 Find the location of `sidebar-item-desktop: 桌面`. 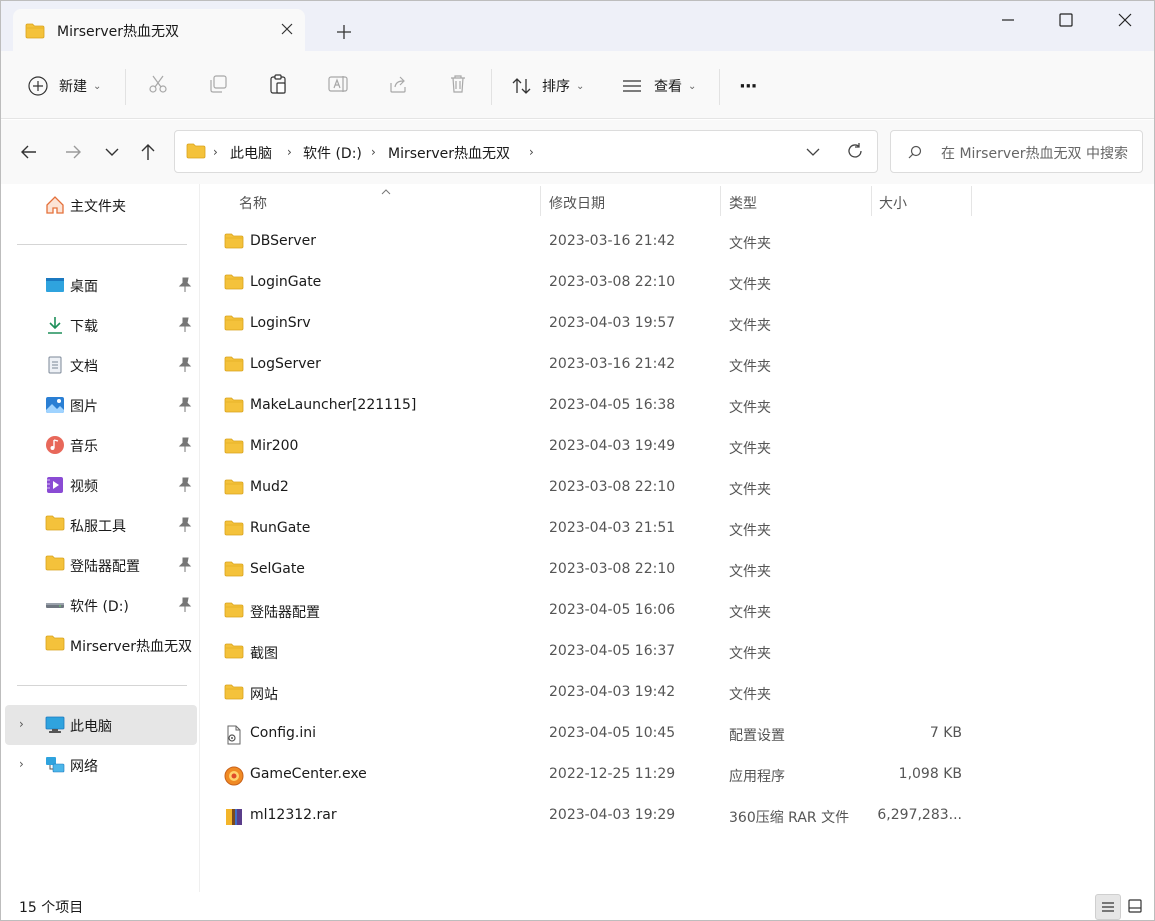

sidebar-item-desktop: 桌面 is located at coordinates (99, 285).